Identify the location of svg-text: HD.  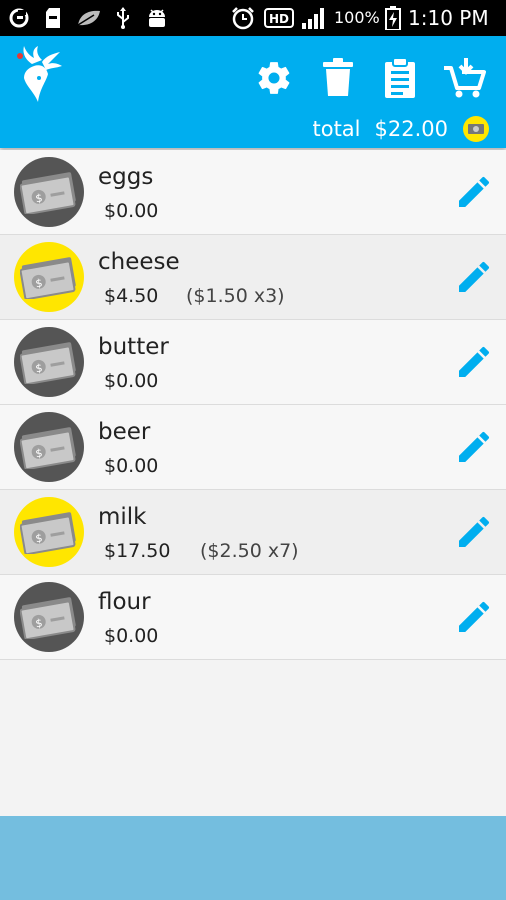
(279, 19).